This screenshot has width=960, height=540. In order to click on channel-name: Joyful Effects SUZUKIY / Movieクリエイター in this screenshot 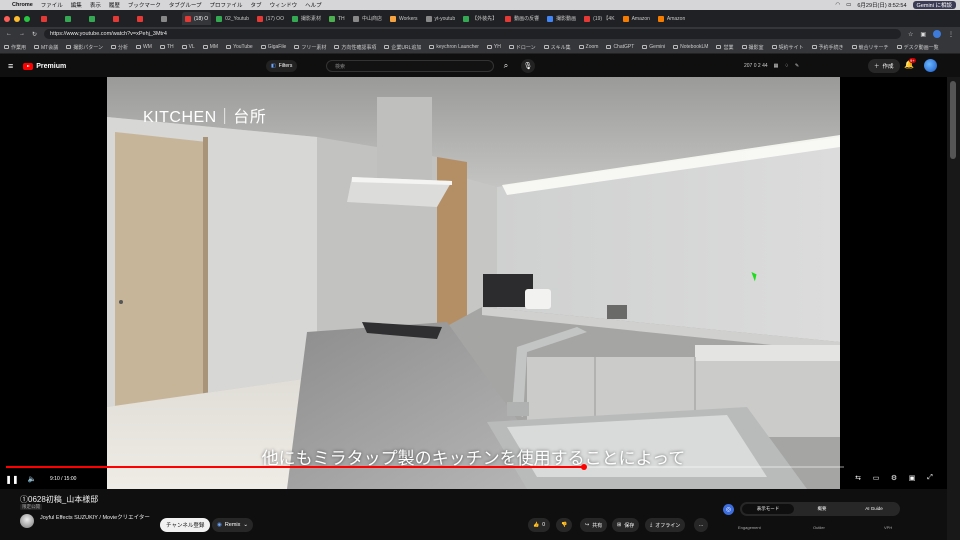, I will do `click(100, 518)`.